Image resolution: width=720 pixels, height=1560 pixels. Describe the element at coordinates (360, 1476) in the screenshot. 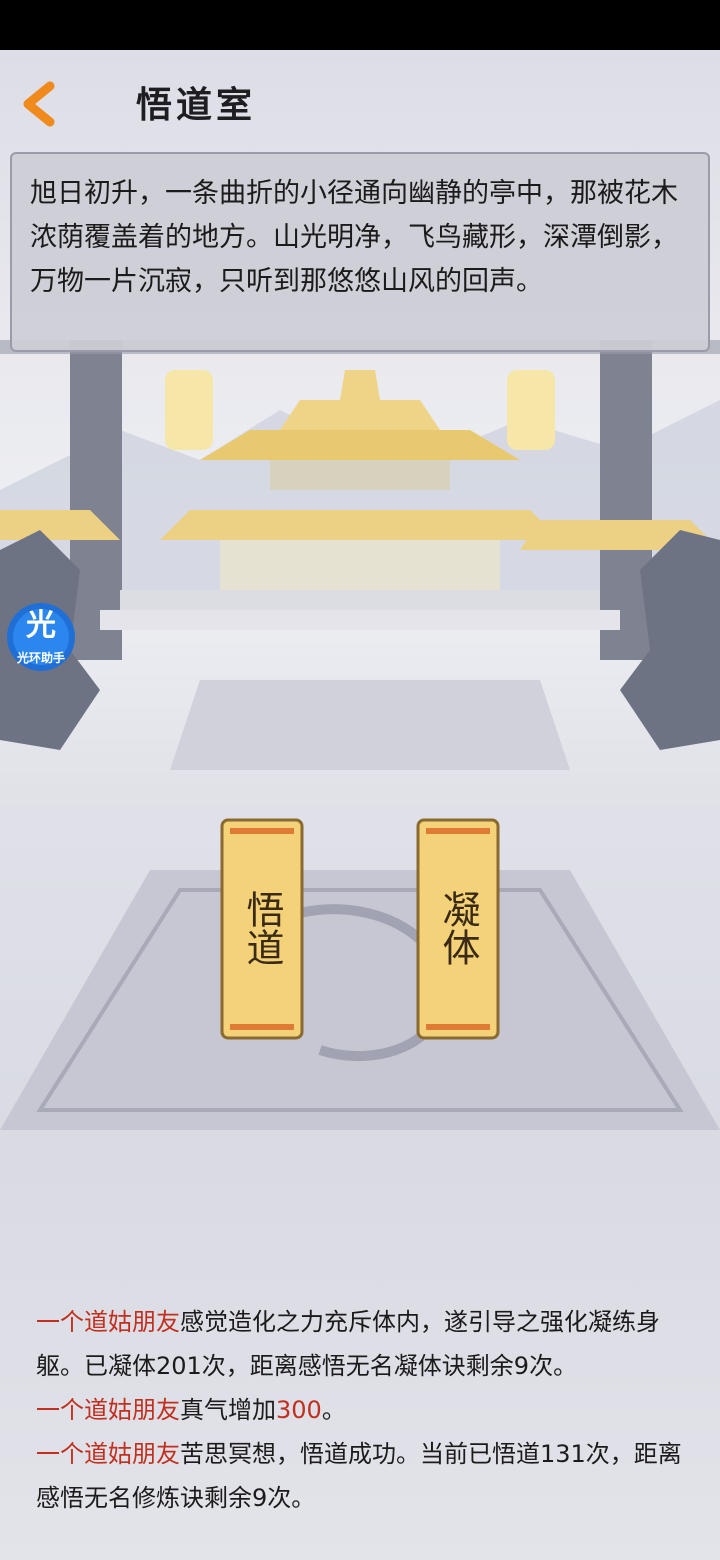

I see `log-entry: 一个道姑朋友苦思冥想，悟道成功。当前已悟道131次，距离感悟无名修炼诀剩余9次。` at that location.